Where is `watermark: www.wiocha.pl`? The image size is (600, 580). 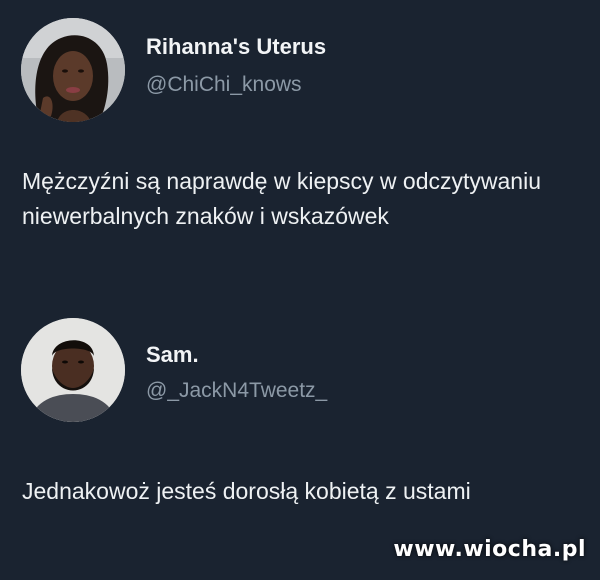
watermark: www.wiocha.pl is located at coordinates (489, 549).